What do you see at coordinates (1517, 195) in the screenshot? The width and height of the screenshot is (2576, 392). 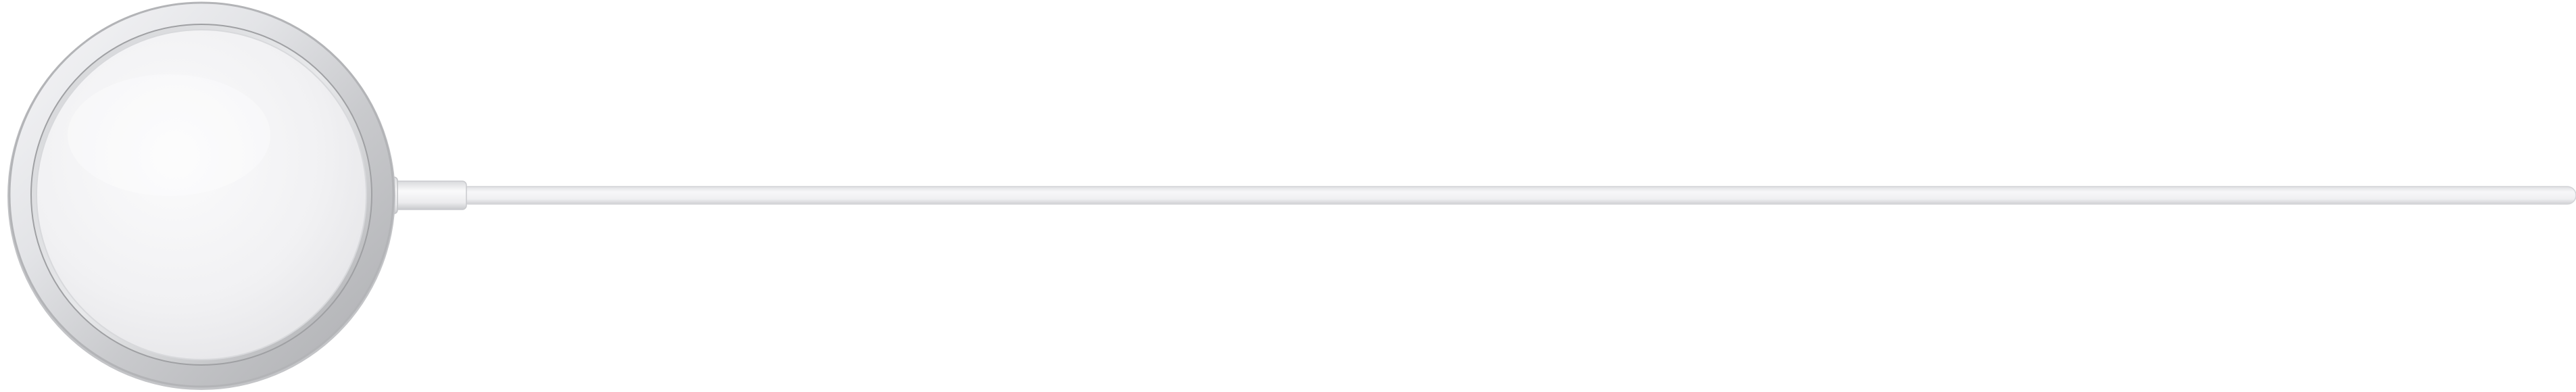 I see `charging-cable` at bounding box center [1517, 195].